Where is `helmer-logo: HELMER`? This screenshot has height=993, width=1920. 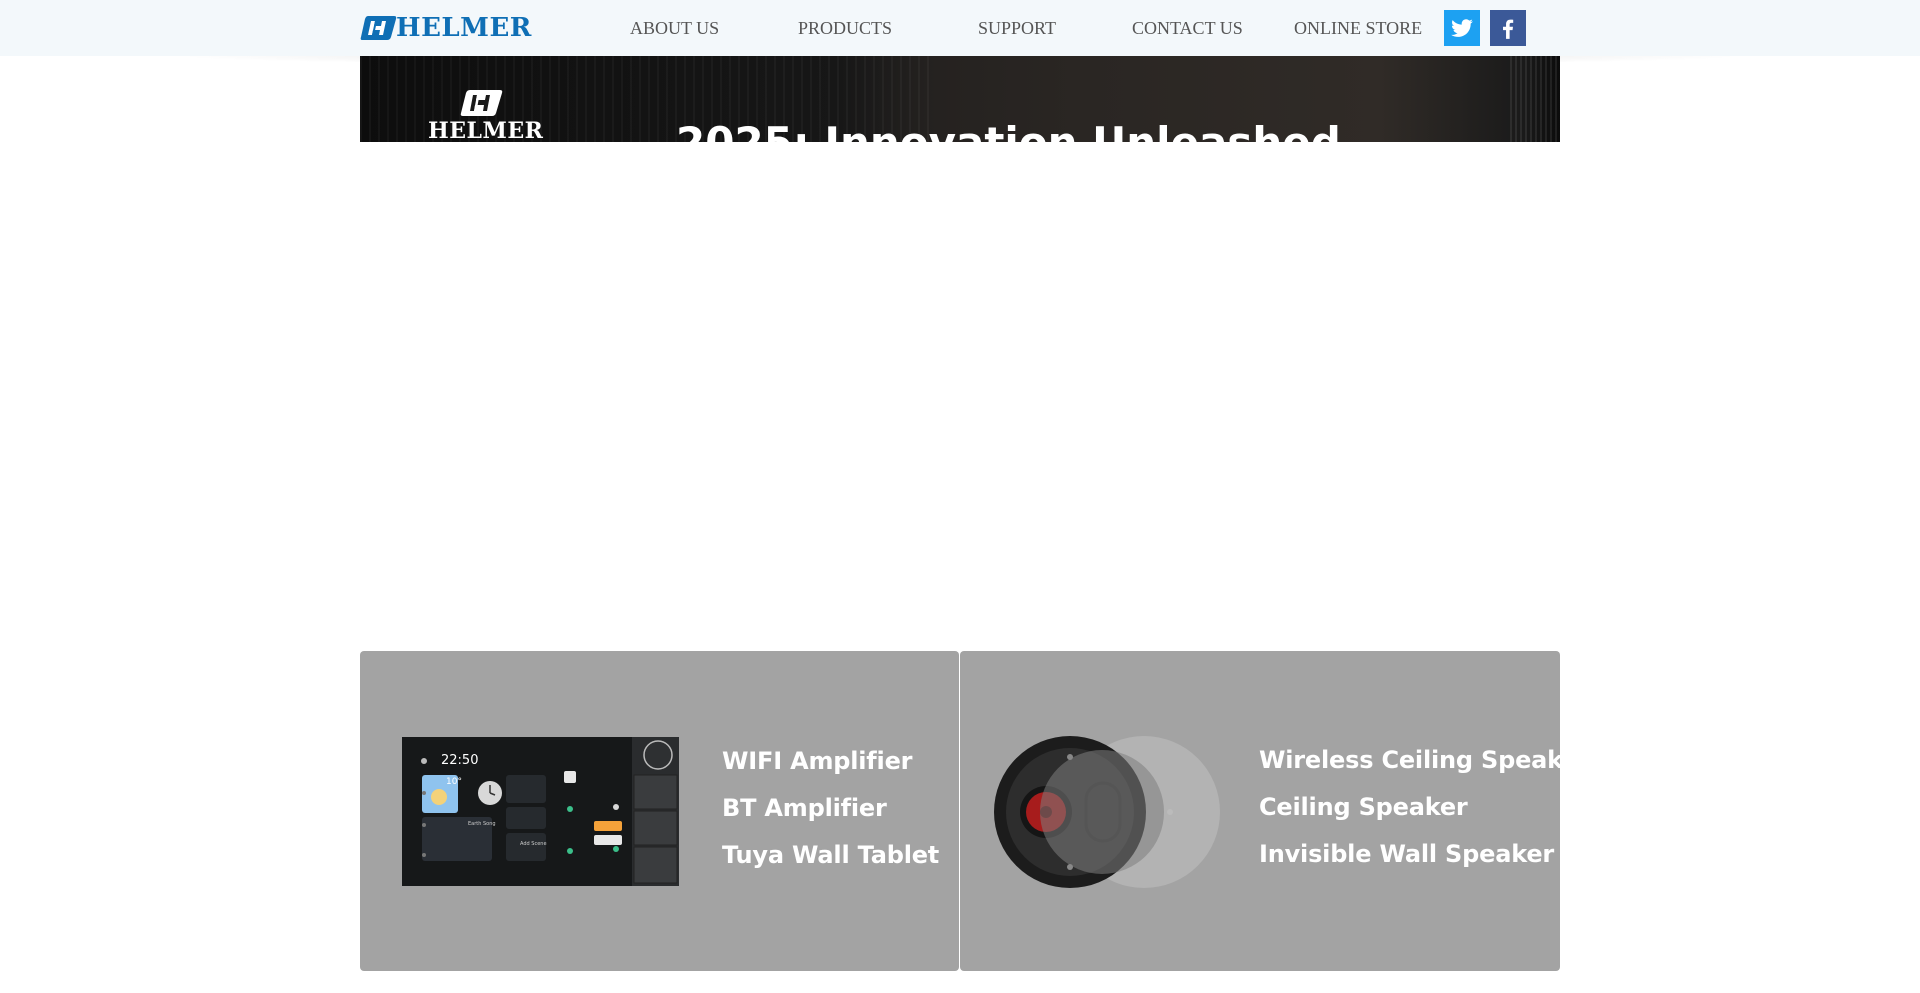
helmer-logo: HELMER is located at coordinates (446, 28).